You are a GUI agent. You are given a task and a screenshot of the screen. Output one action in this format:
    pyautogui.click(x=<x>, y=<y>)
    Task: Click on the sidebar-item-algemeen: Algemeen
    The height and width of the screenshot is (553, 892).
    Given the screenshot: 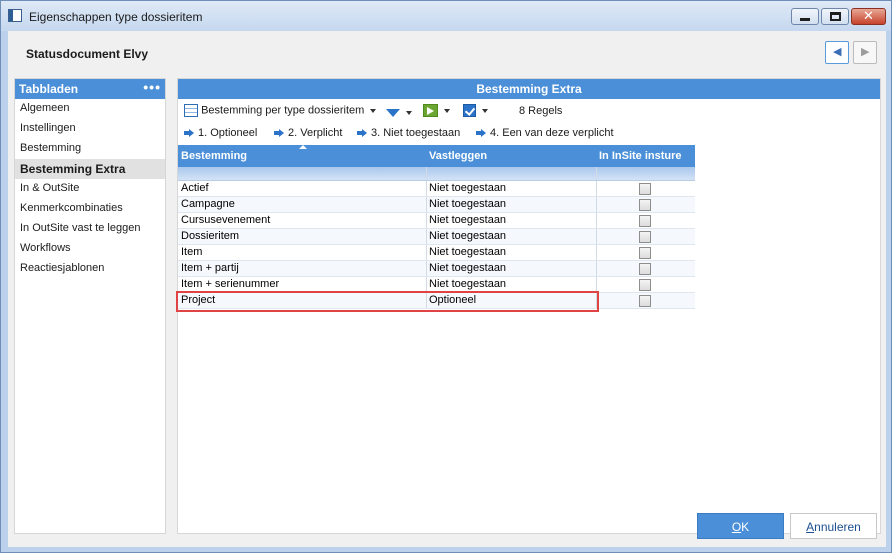 What is the action you would take?
    pyautogui.click(x=90, y=109)
    